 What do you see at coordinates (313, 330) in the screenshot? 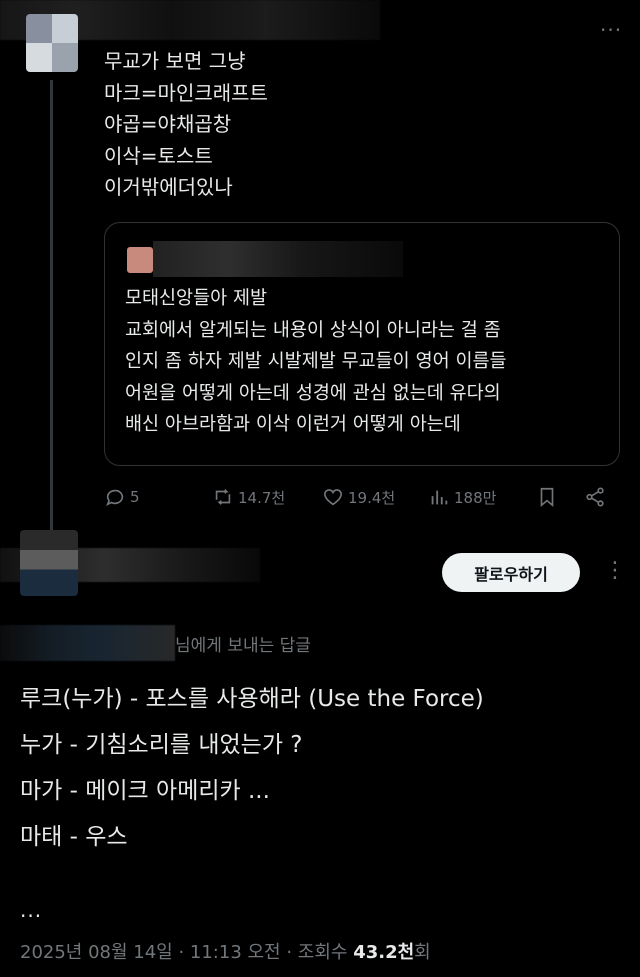
I see `quote-line: 교회에서 알게되는 내용이 상식이 아니라는 걸 좀` at bounding box center [313, 330].